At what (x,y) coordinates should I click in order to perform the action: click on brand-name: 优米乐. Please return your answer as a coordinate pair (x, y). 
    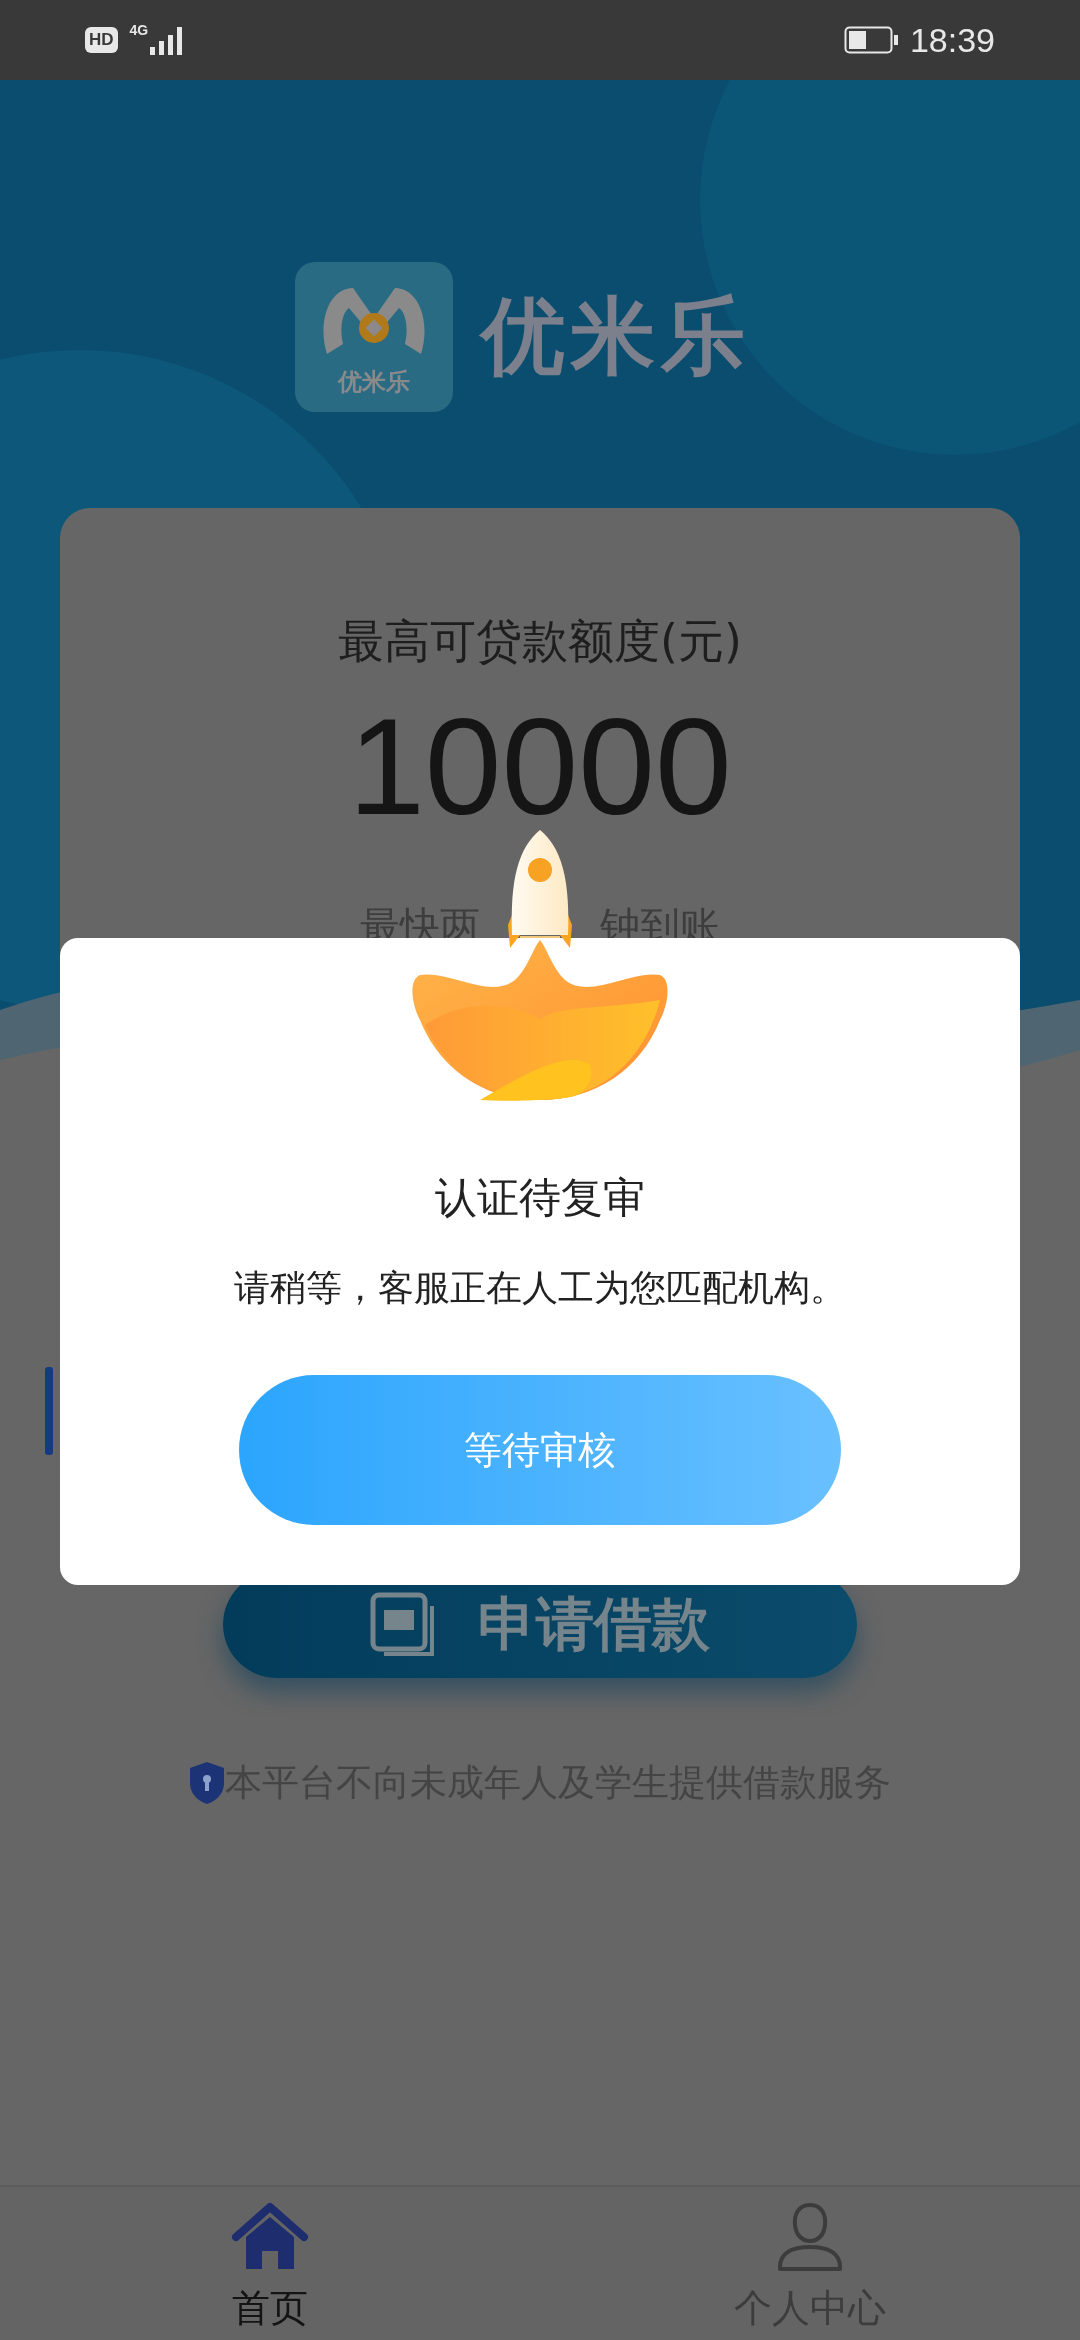
    Looking at the image, I should click on (615, 336).